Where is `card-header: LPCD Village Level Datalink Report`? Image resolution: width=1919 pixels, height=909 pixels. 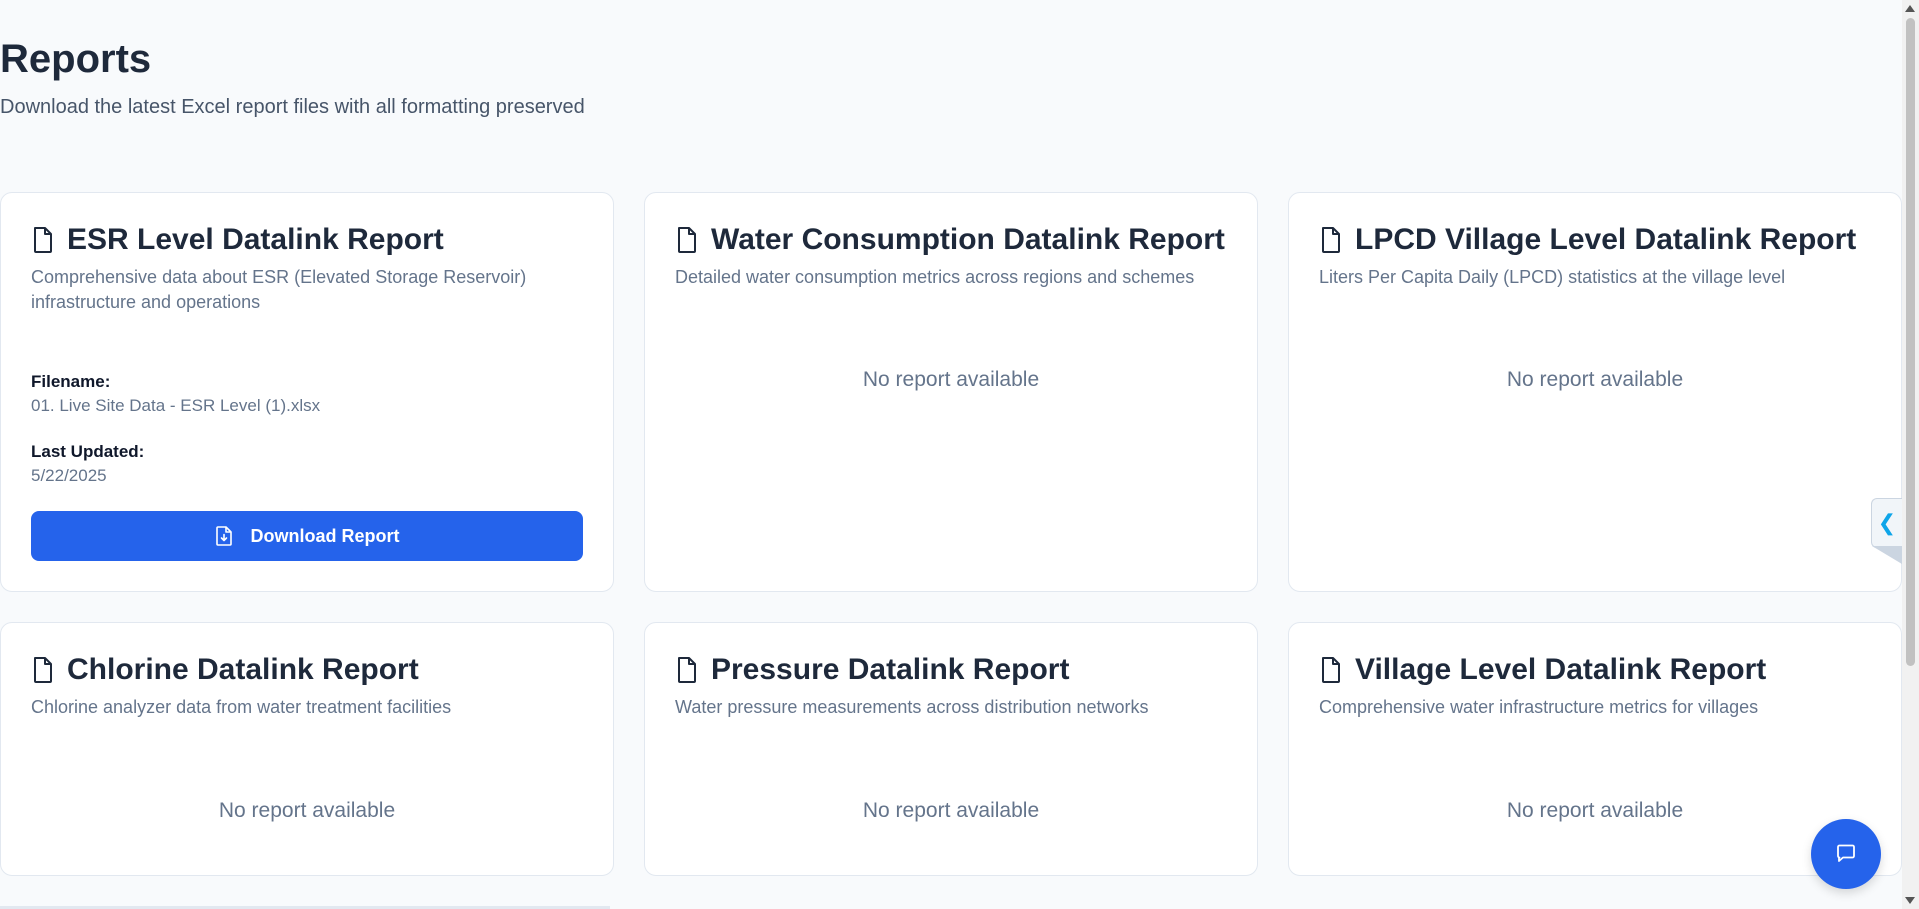
card-header: LPCD Village Level Datalink Report is located at coordinates (1595, 240).